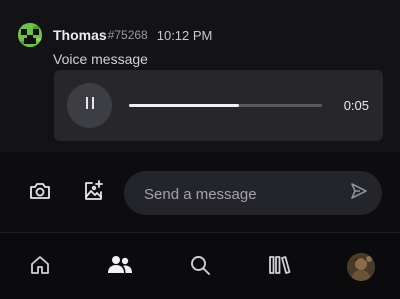  I want to click on nav-library, so click(280, 267).